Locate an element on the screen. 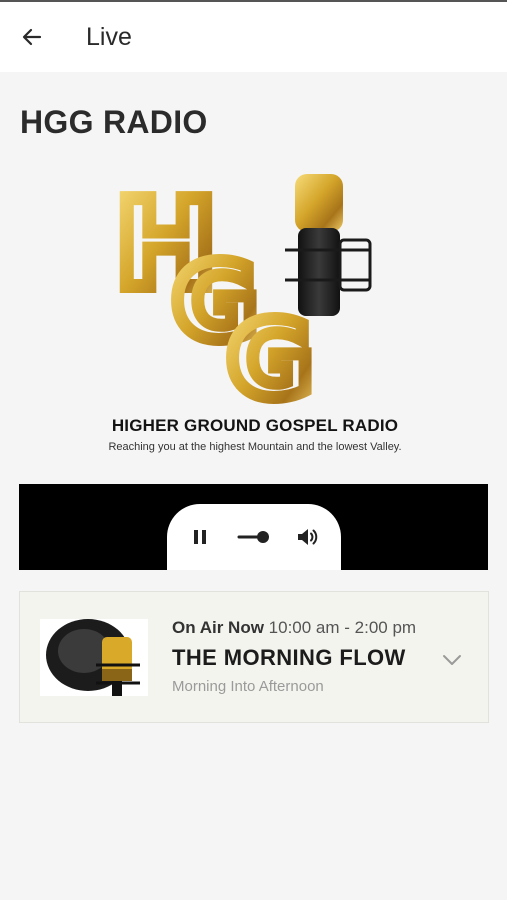 This screenshot has height=900, width=507. app-bar: Live is located at coordinates (253, 37).